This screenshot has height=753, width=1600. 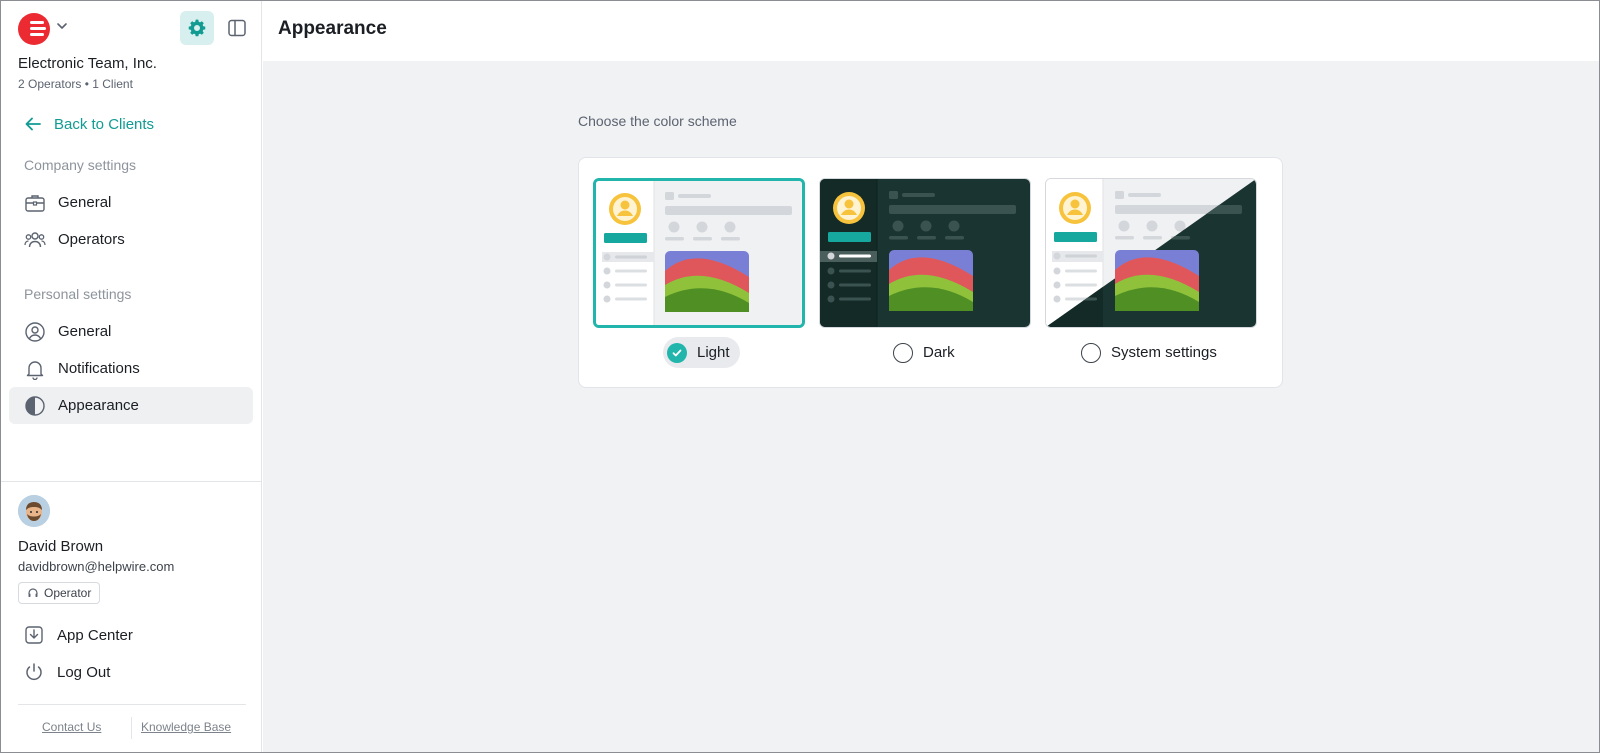 I want to click on user-name: David Brown, so click(x=61, y=546).